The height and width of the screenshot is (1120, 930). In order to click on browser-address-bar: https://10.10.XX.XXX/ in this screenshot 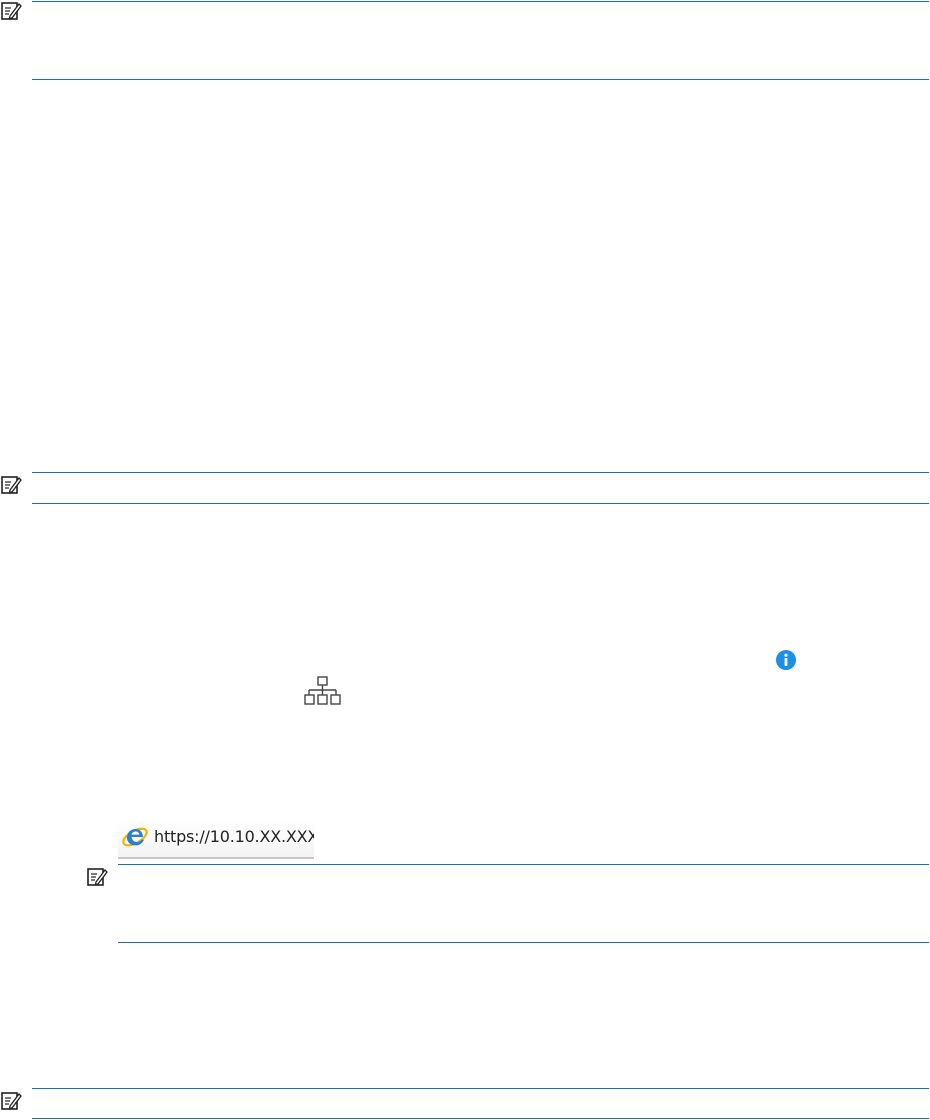, I will do `click(216, 839)`.